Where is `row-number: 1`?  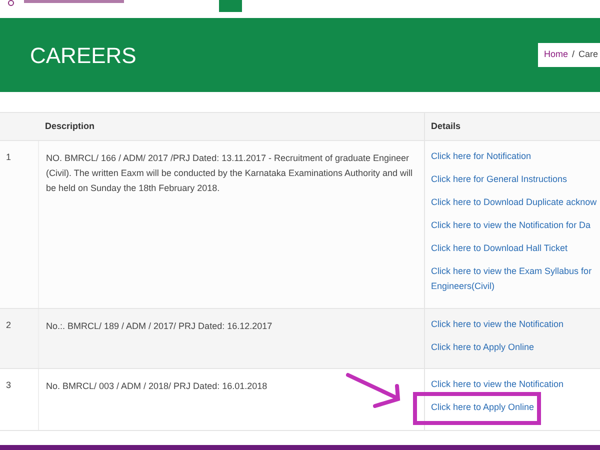 row-number: 1 is located at coordinates (9, 157).